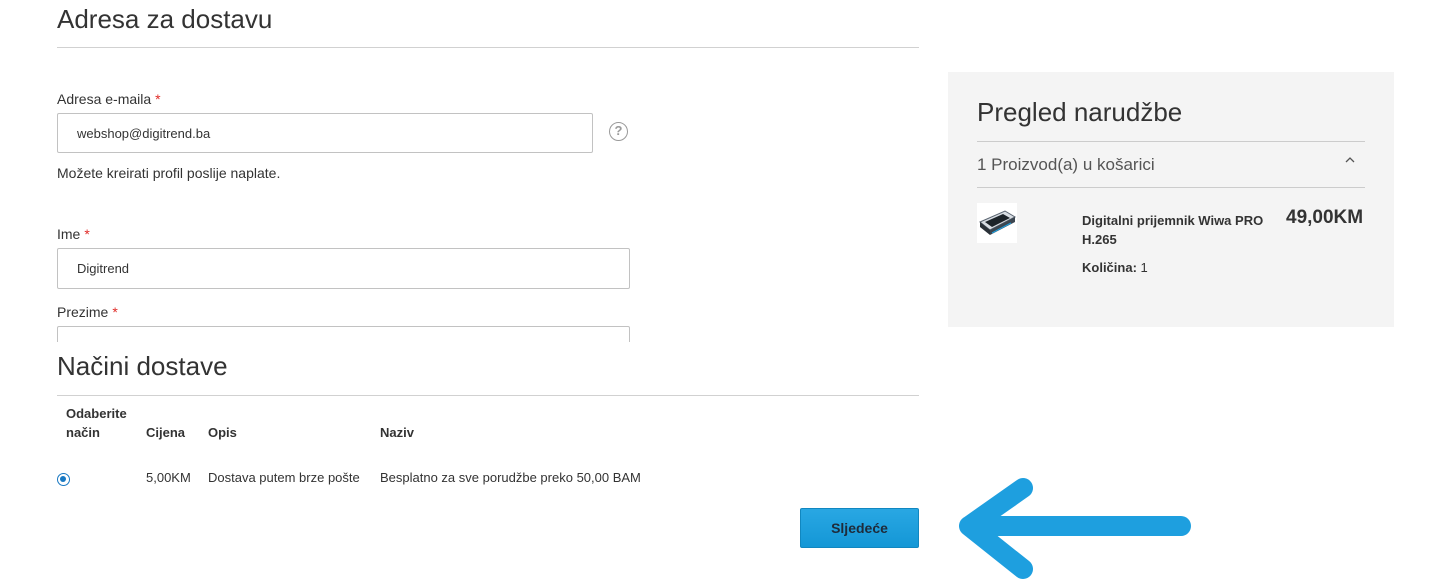  What do you see at coordinates (69, 234) in the screenshot?
I see `first-name-label-text: Ime` at bounding box center [69, 234].